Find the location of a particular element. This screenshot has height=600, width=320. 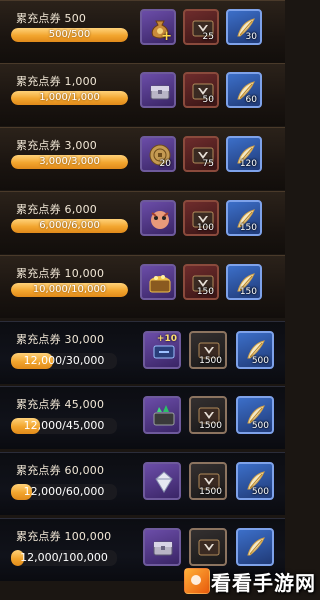

progress-bar: 12,000/60,000 is located at coordinates (64, 492).